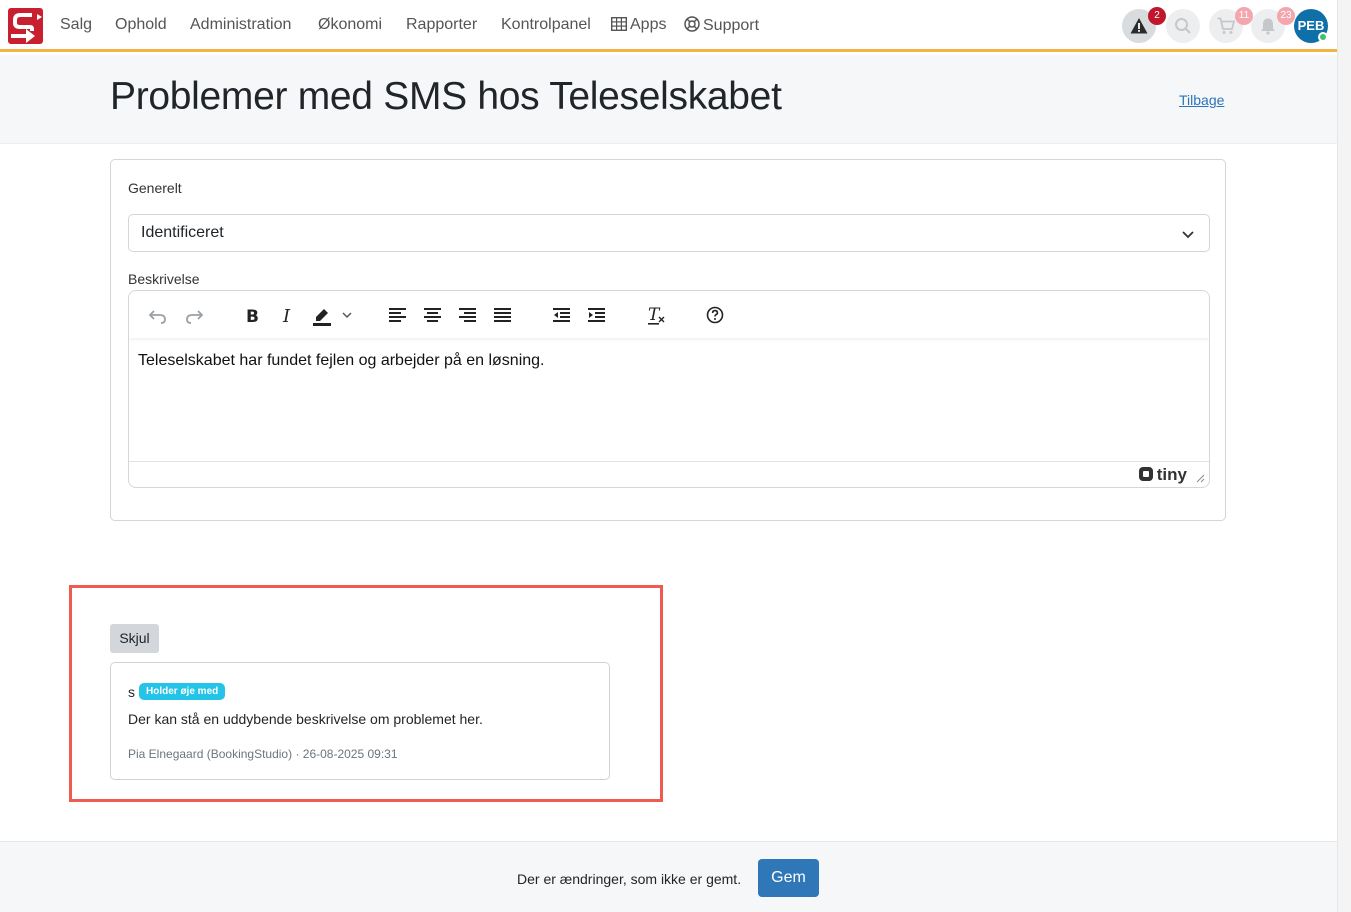  Describe the element at coordinates (788, 878) in the screenshot. I see `save-button: Gem` at that location.